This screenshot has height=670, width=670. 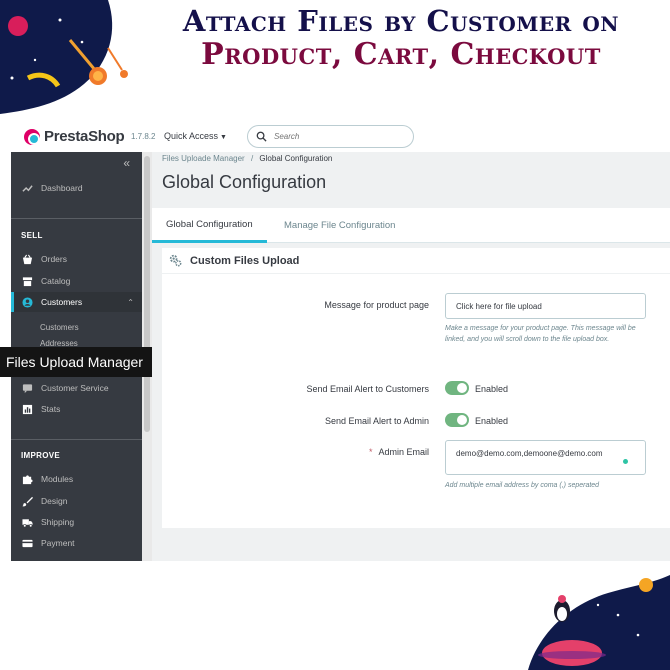 What do you see at coordinates (245, 260) in the screenshot?
I see `panel-title: Custom Files Upload` at bounding box center [245, 260].